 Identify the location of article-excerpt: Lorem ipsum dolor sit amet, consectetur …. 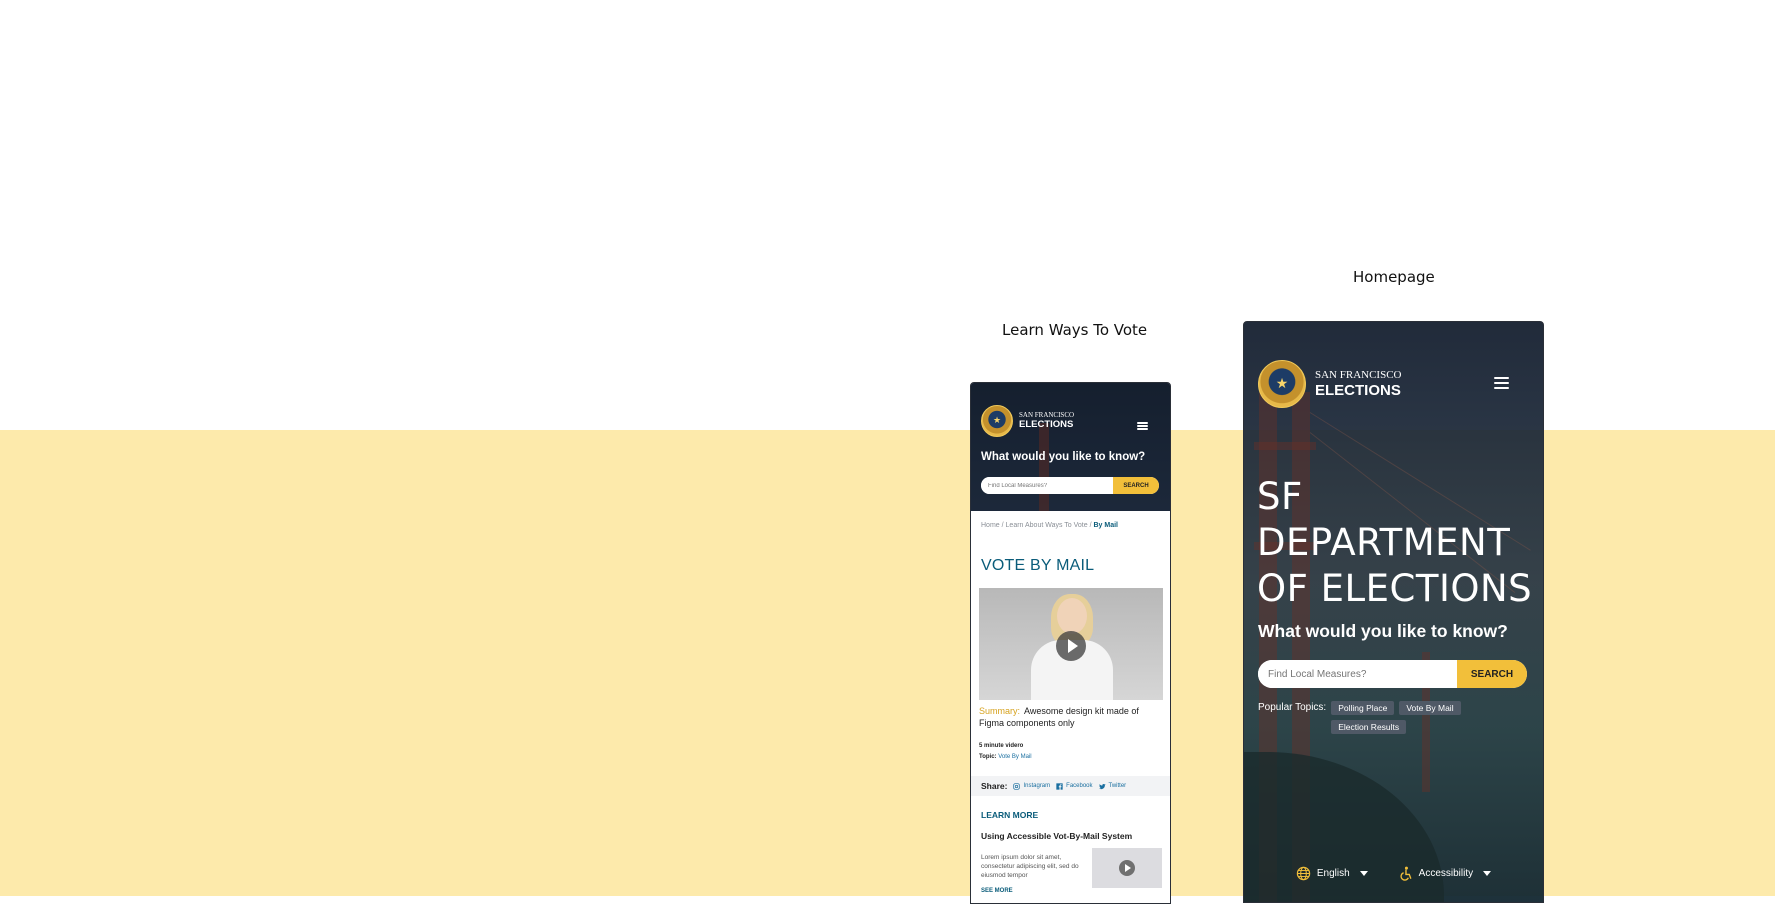
(1030, 867).